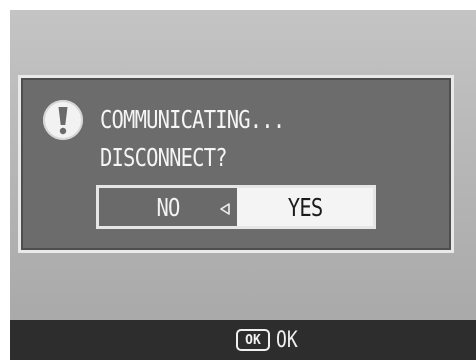 Image resolution: width=476 pixels, height=360 pixels. Describe the element at coordinates (225, 211) in the screenshot. I see `triangle-pointer-icon` at that location.